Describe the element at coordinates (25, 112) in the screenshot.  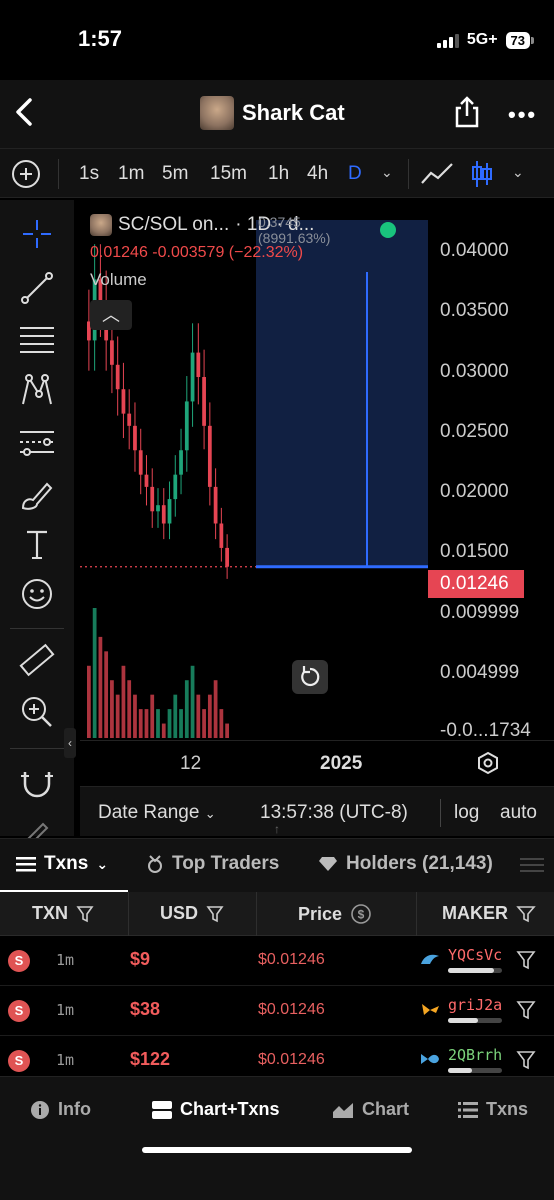
I see `back-arrow-icon` at that location.